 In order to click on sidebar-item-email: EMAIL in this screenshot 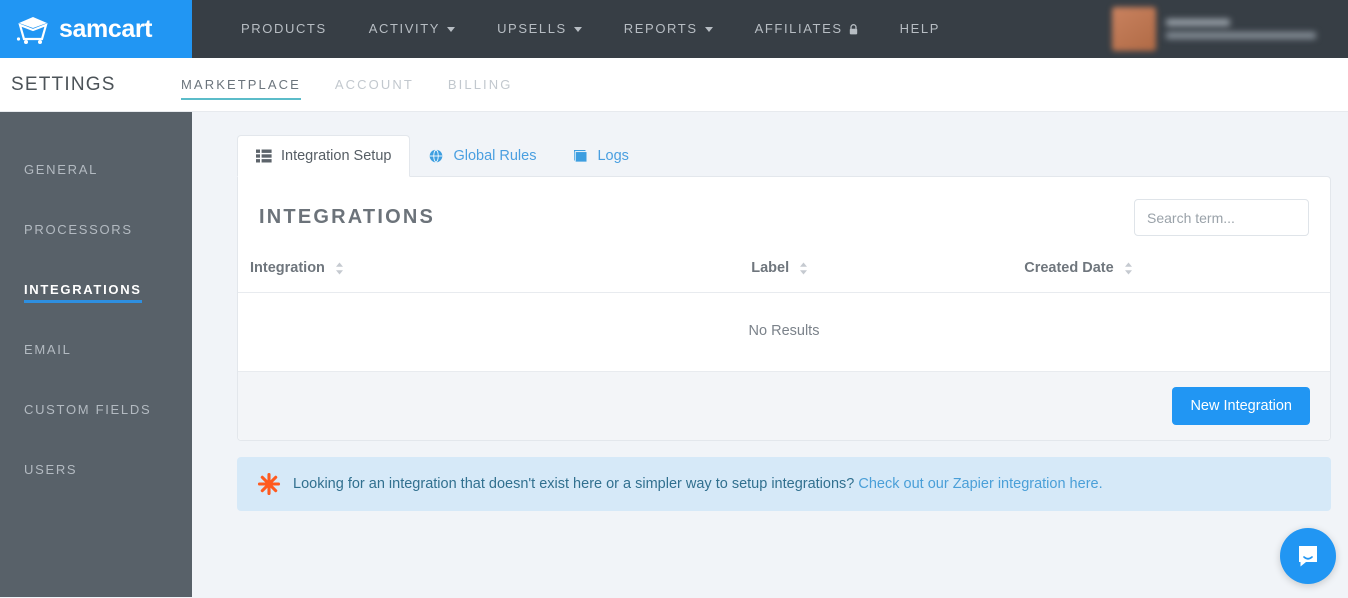, I will do `click(96, 352)`.